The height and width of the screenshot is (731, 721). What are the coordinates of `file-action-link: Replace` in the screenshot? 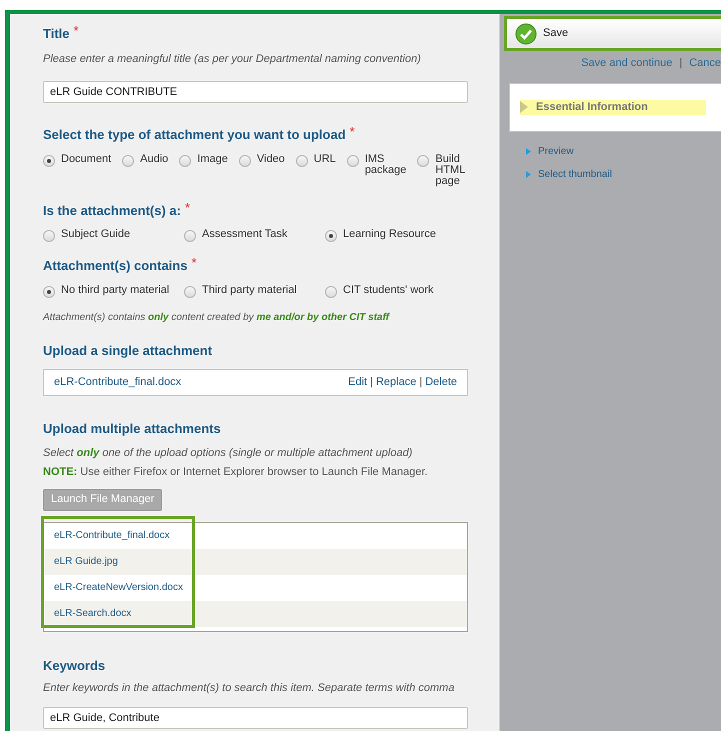 It's located at (396, 382).